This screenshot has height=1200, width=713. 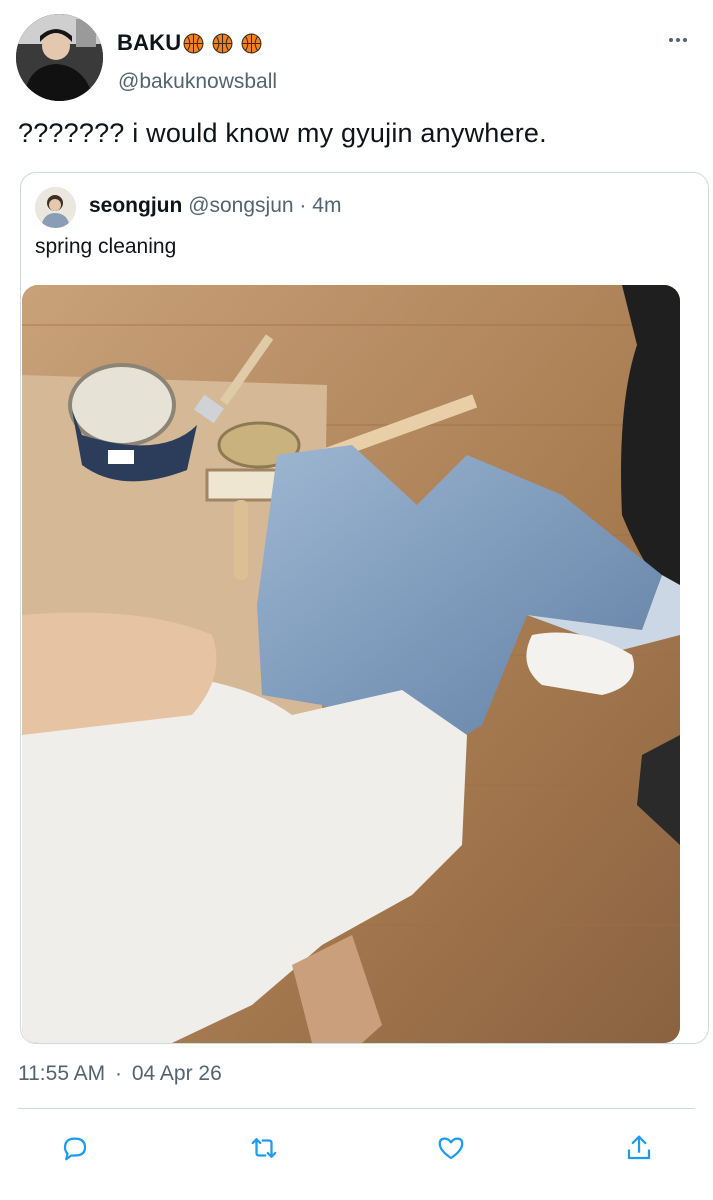 I want to click on reply-button, so click(x=75, y=1148).